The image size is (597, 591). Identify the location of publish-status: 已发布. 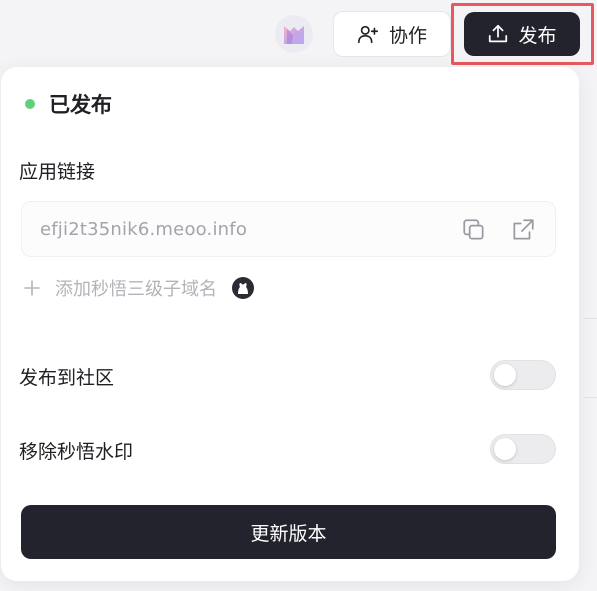
(68, 104).